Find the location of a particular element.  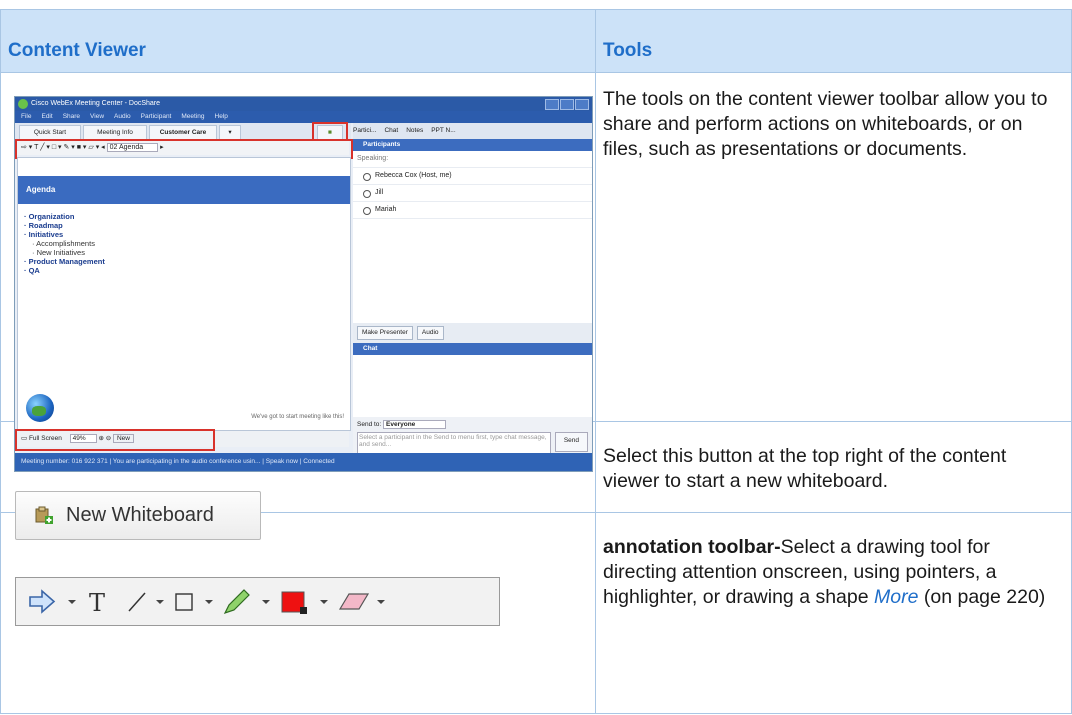

menu-participant: Participant is located at coordinates (156, 116).